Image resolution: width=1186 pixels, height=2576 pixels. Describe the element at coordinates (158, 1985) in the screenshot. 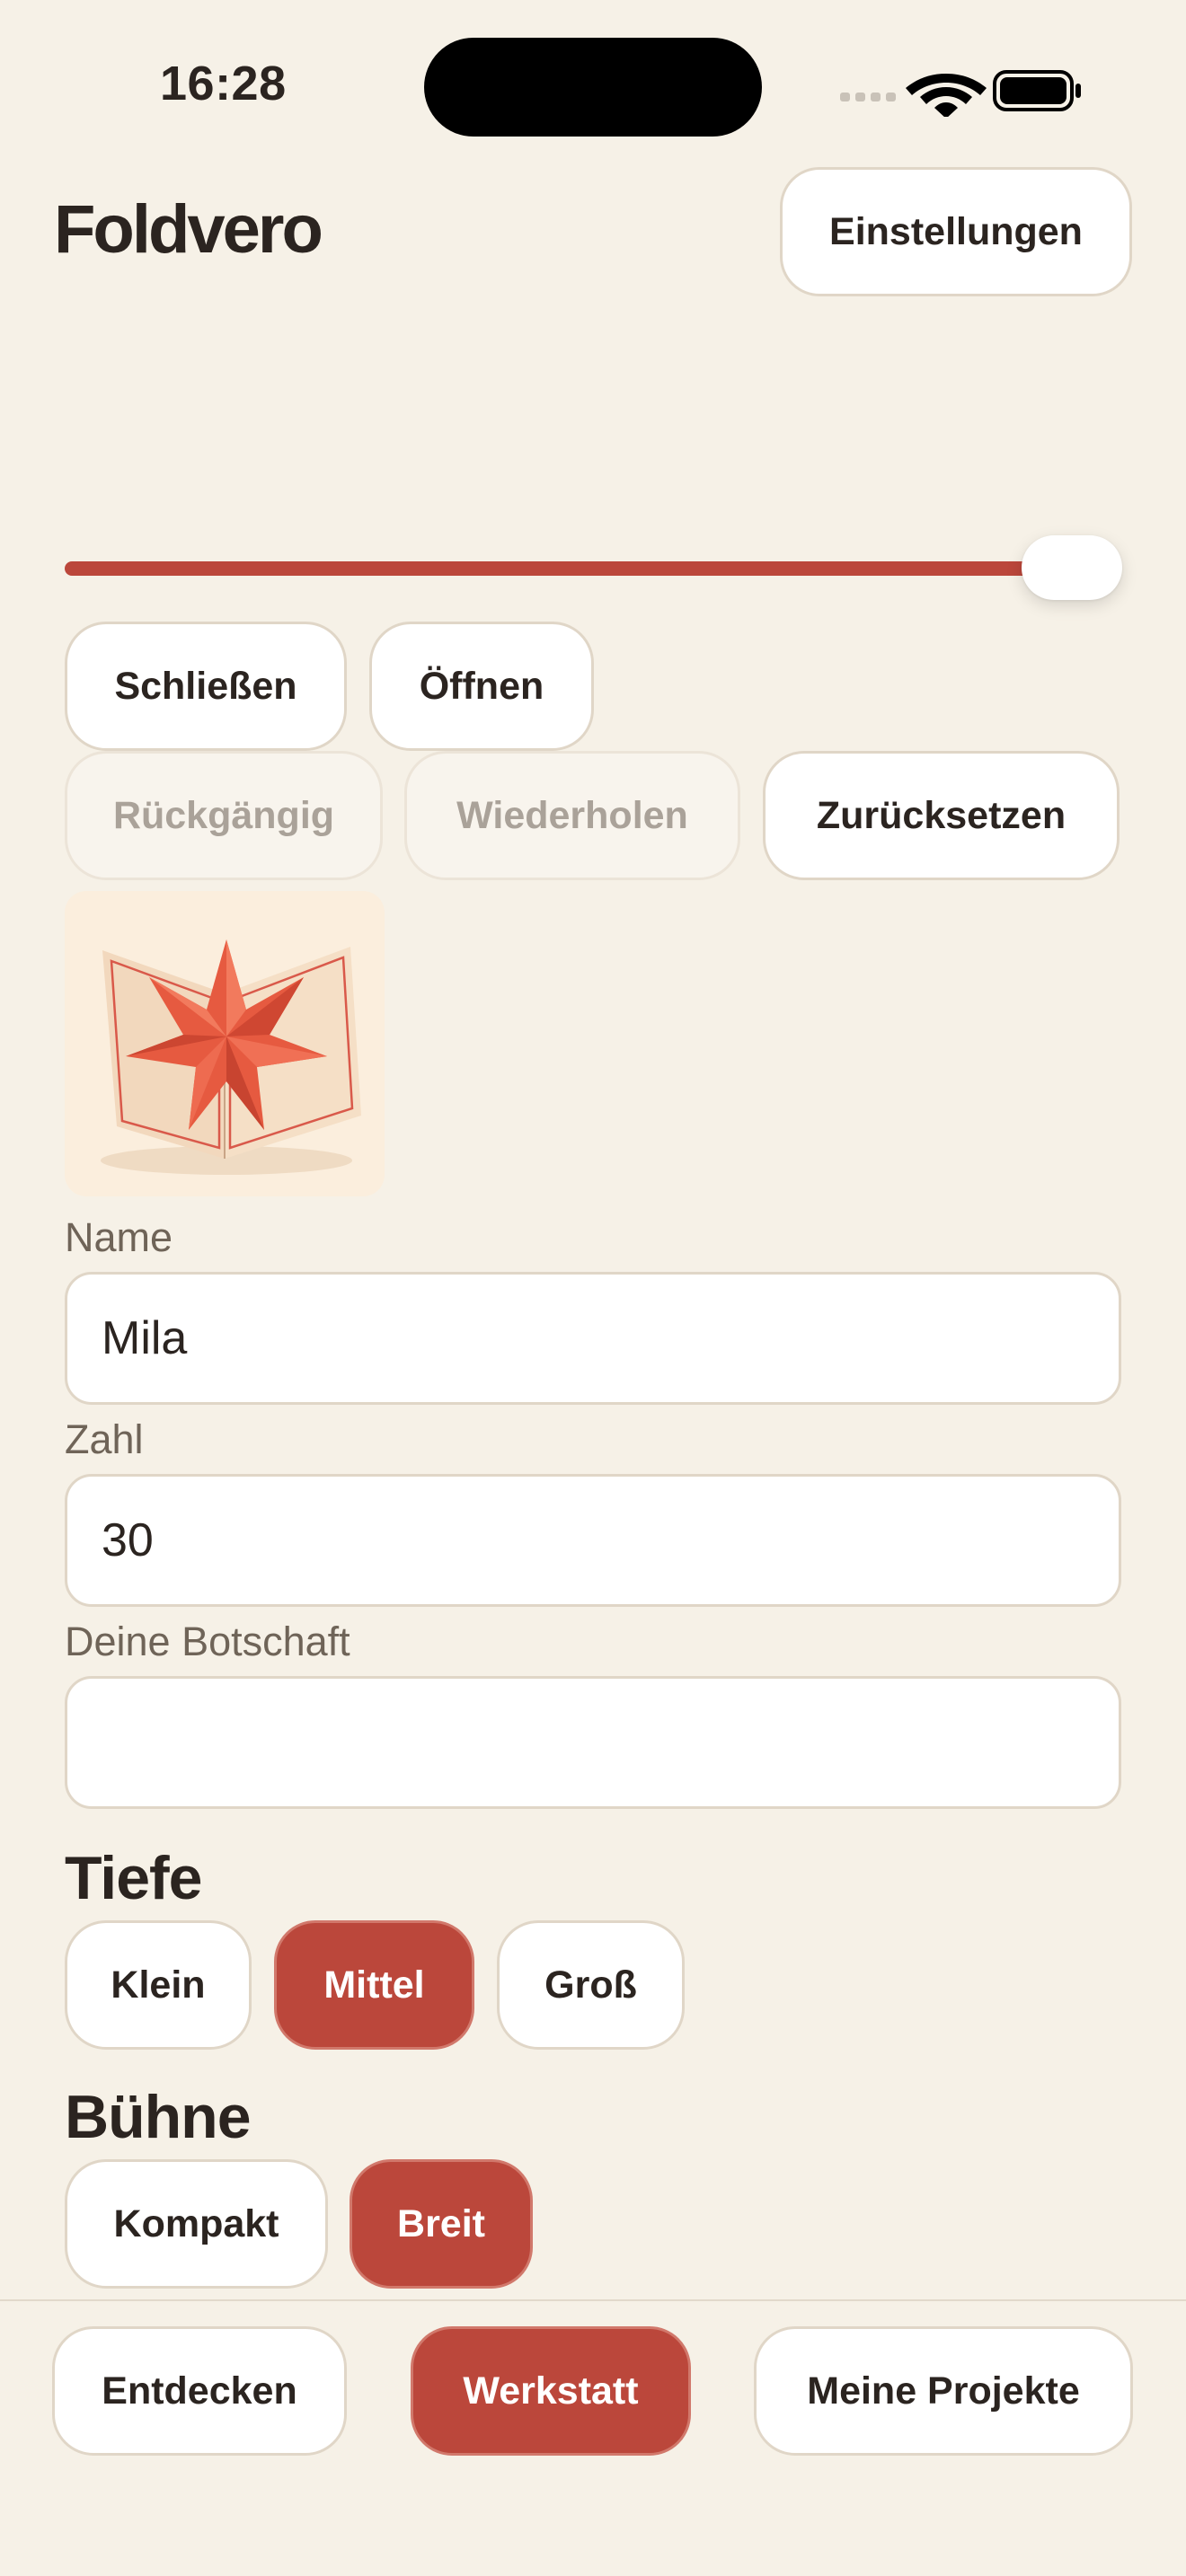

I see `depth-option-small: Klein` at that location.